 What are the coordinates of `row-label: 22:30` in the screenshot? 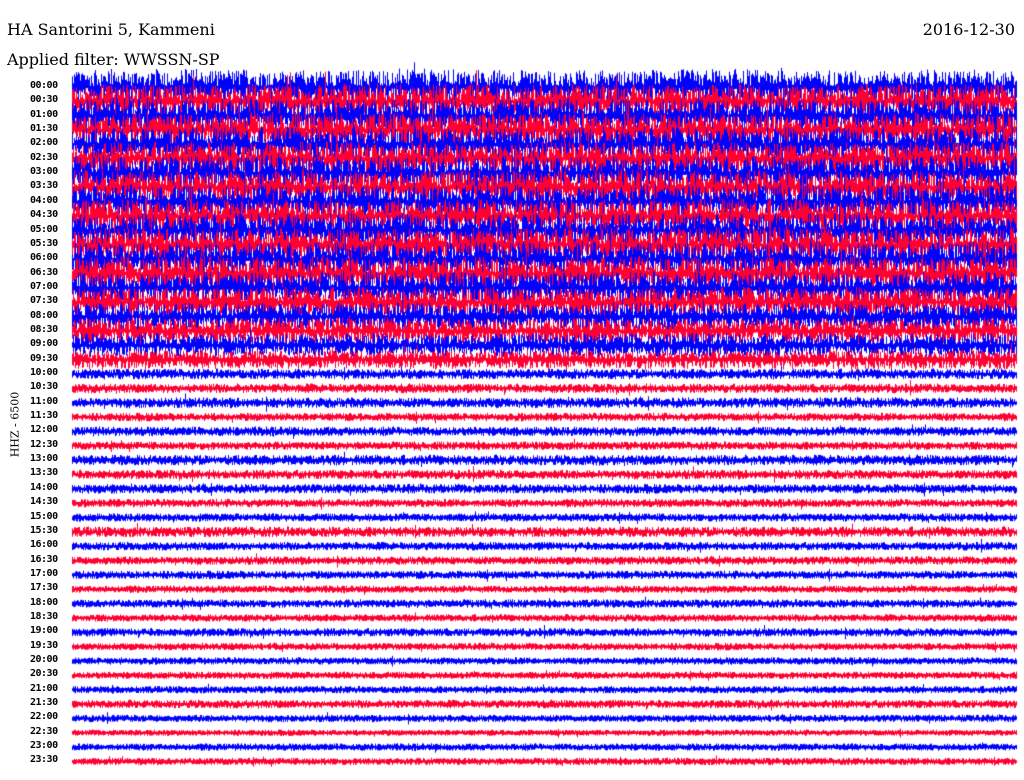 It's located at (44, 731).